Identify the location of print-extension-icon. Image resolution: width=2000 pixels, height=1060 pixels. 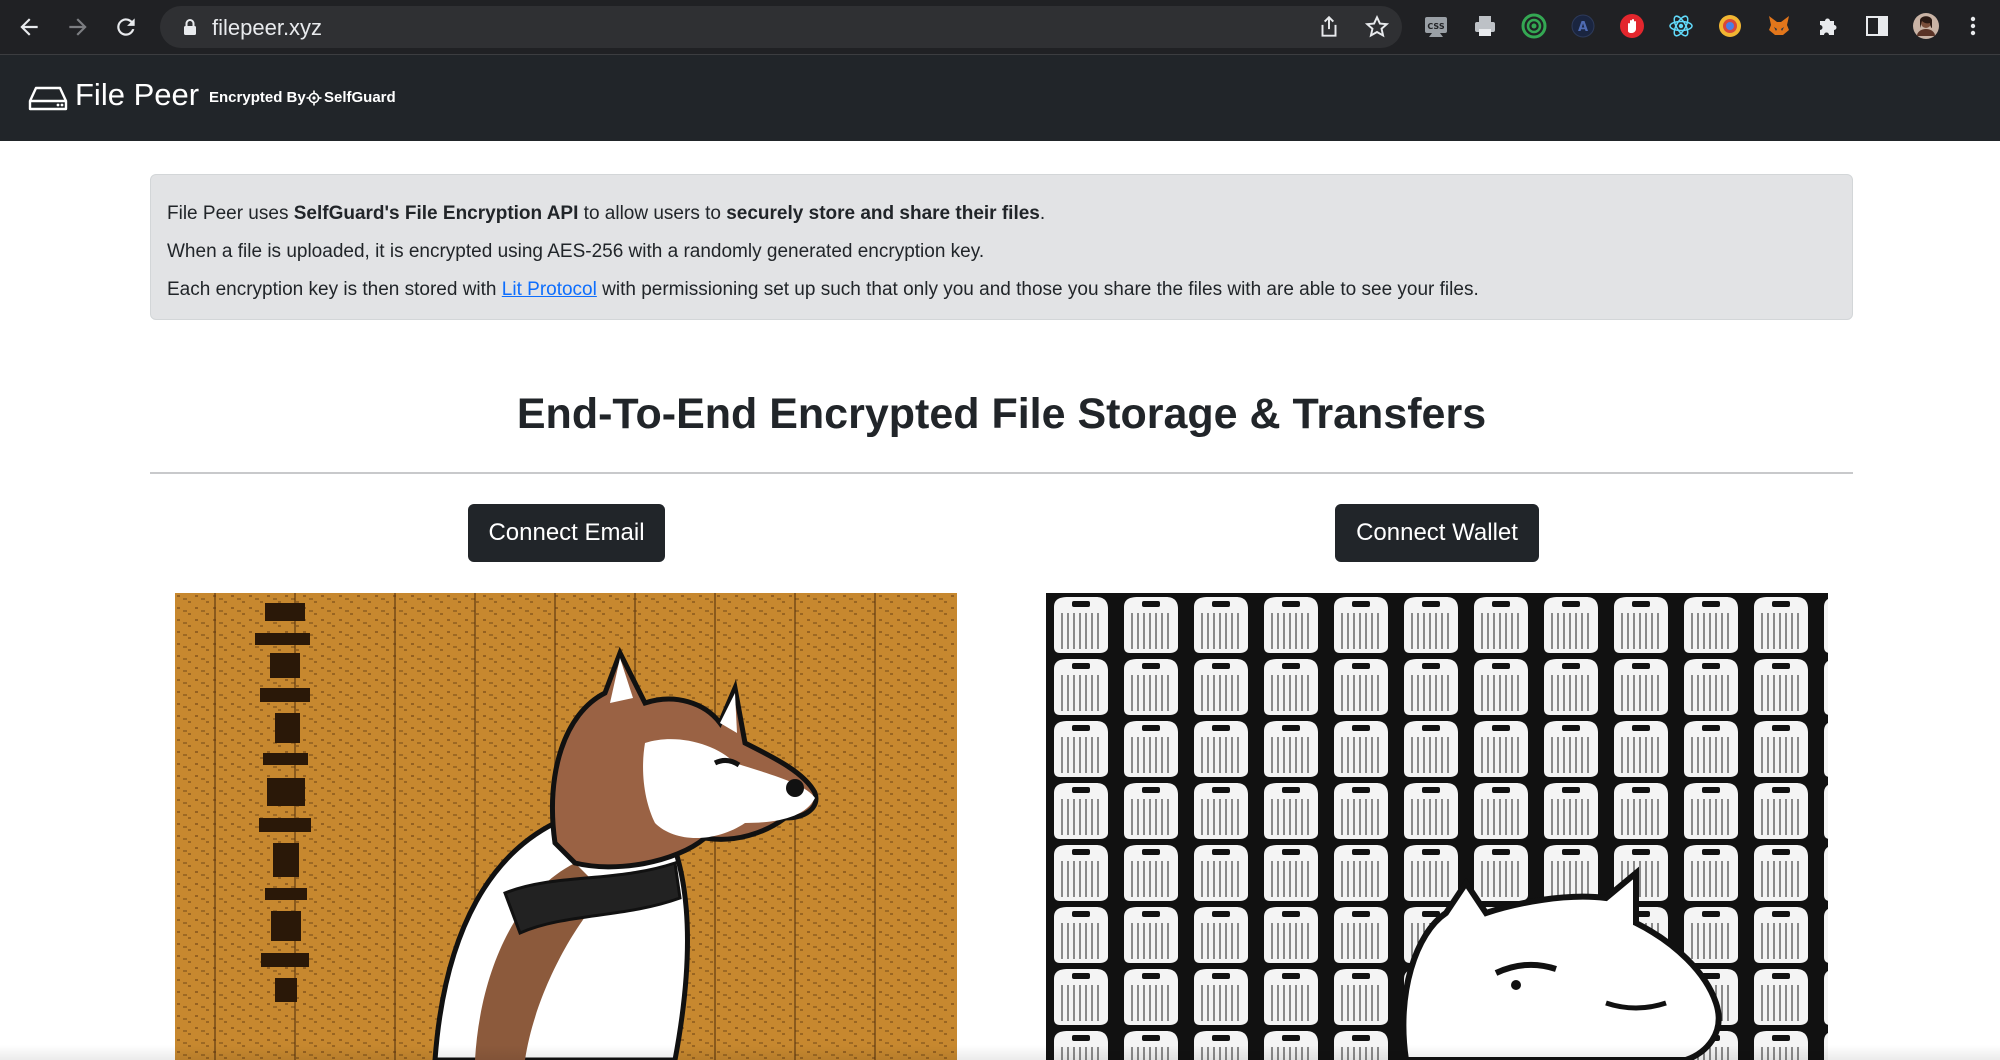
(1485, 26).